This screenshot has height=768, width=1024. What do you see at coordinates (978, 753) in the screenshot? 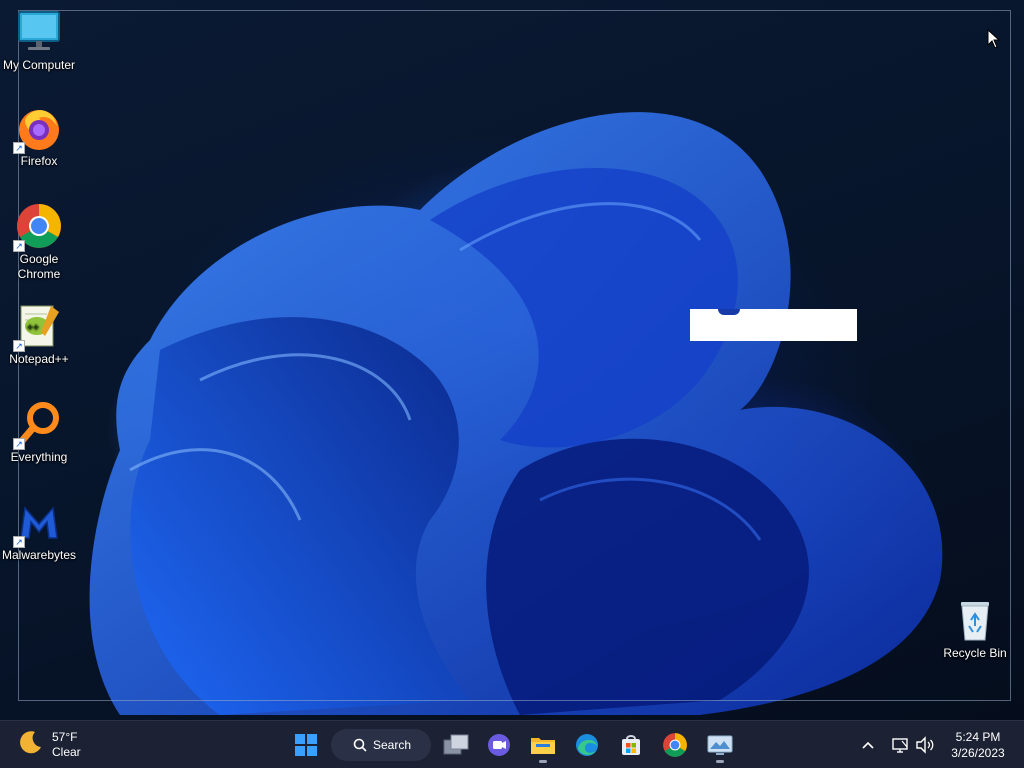
I see `clock-date: 3/26/2023` at bounding box center [978, 753].